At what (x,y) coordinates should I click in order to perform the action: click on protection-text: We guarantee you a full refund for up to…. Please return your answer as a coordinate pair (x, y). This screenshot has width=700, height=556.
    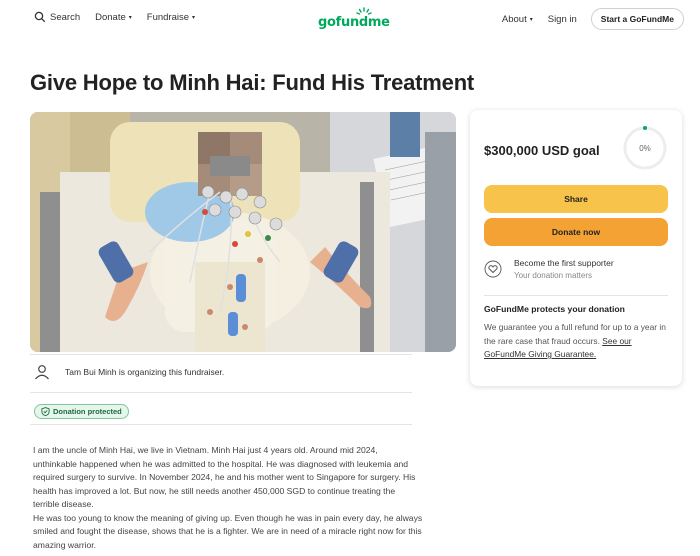
    Looking at the image, I should click on (576, 341).